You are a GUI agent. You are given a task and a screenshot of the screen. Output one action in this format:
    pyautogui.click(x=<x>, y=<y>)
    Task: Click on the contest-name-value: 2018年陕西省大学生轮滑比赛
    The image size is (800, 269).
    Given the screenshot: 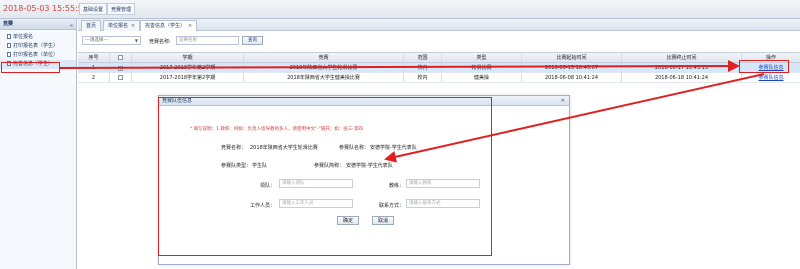 What is the action you would take?
    pyautogui.click(x=284, y=148)
    